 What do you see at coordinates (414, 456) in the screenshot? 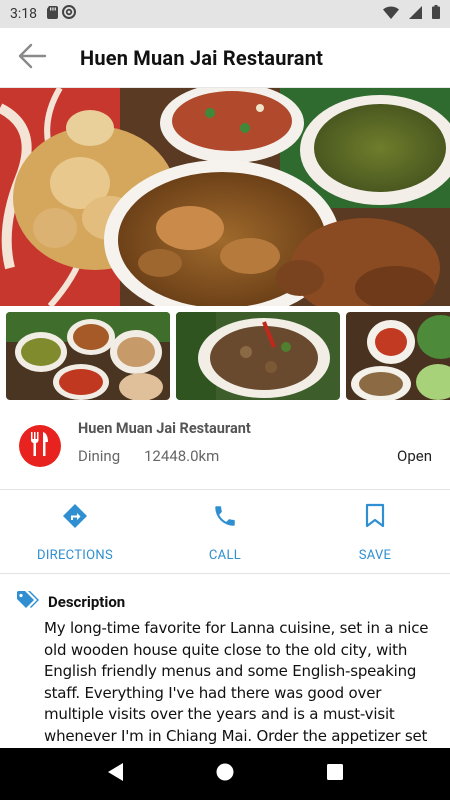
I see `open-status: Open` at bounding box center [414, 456].